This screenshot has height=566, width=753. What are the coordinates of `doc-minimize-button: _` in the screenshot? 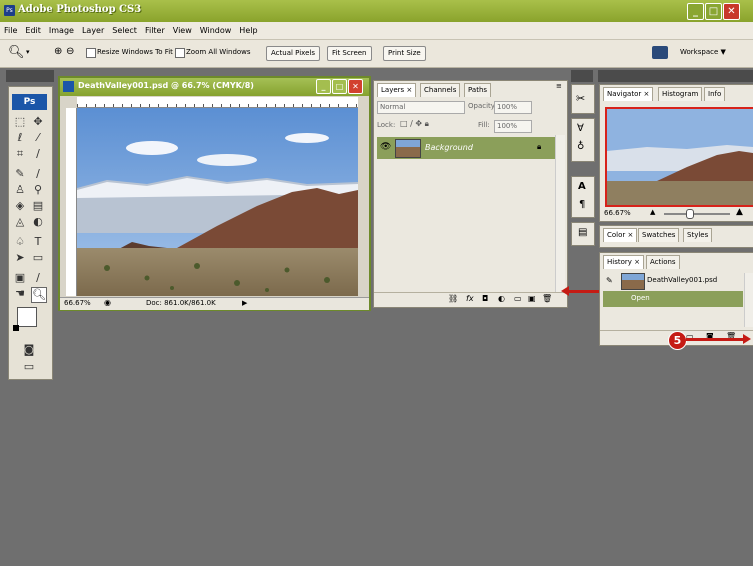 It's located at (323, 86).